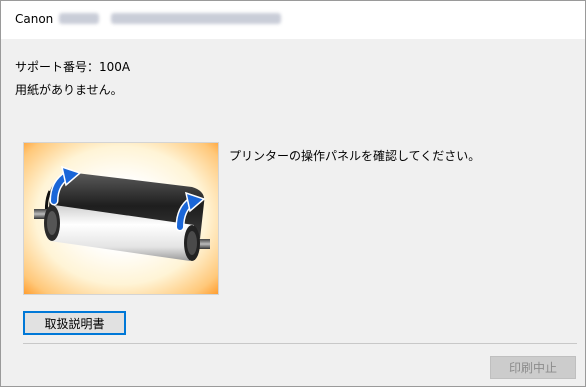 This screenshot has height=387, width=586. What do you see at coordinates (533, 367) in the screenshot?
I see `cancel-printing-button: 印刷中止` at bounding box center [533, 367].